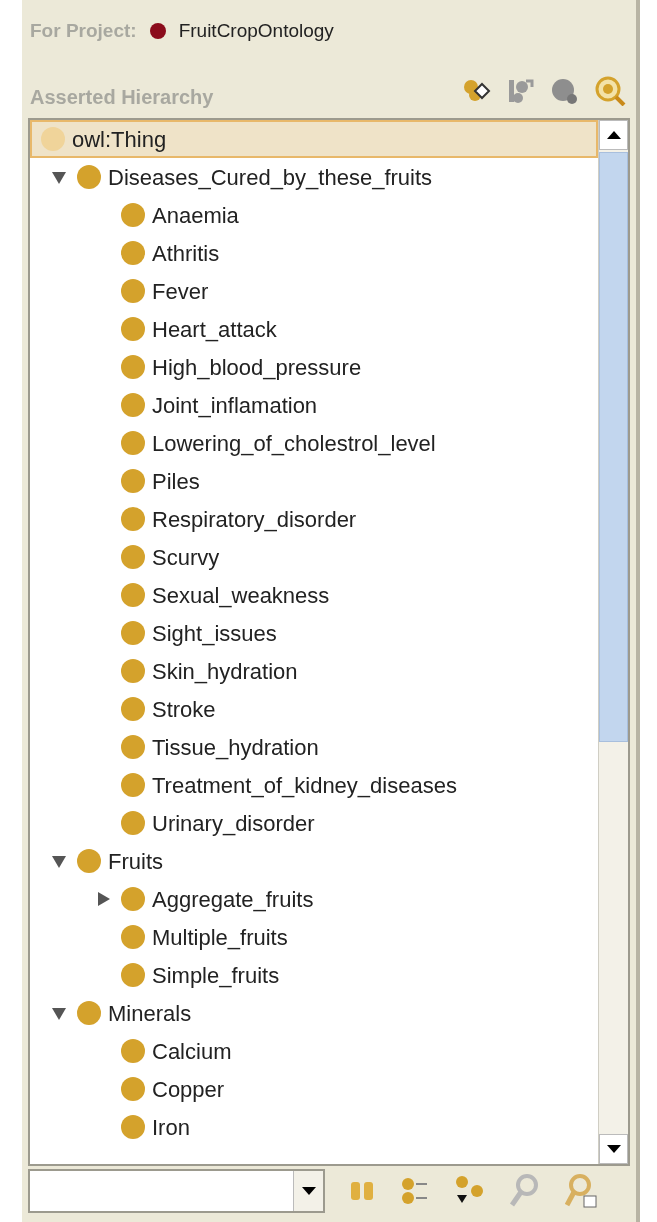 The image size is (657, 1222). I want to click on tree-row: Skin_hydration, so click(314, 671).